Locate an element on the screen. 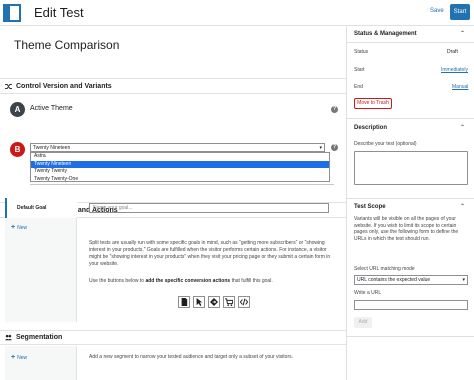 The height and width of the screenshot is (380, 474). cursor-icon is located at coordinates (199, 302).